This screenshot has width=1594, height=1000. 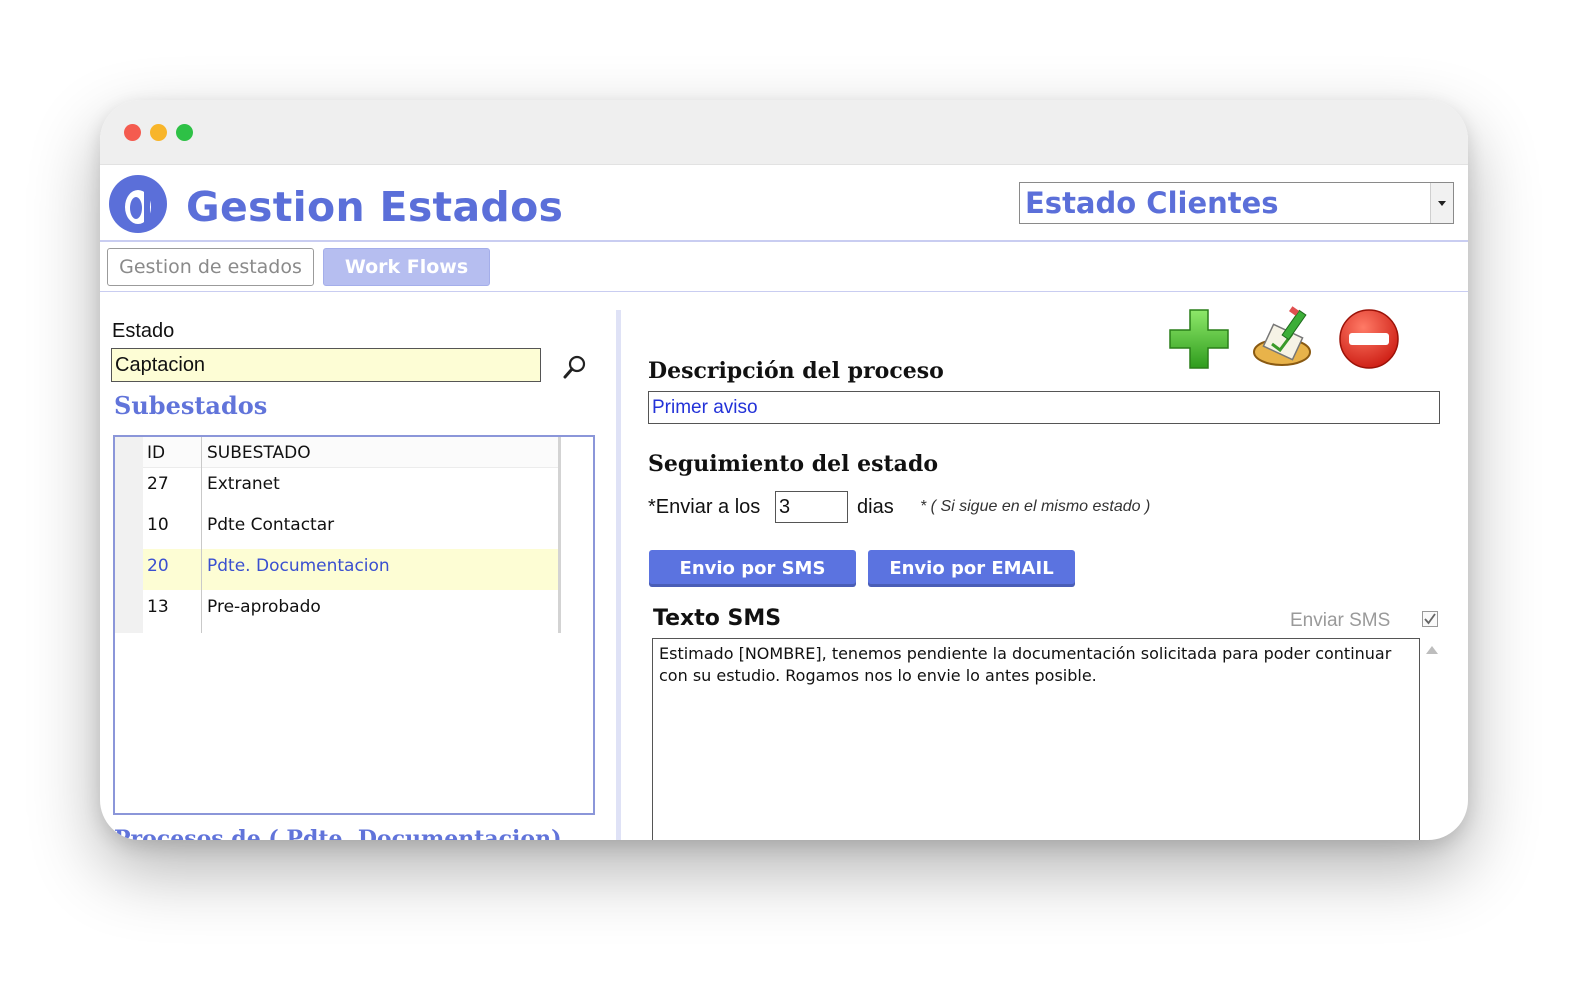 I want to click on row-subestado: Pdte. Documentacion, so click(x=298, y=566).